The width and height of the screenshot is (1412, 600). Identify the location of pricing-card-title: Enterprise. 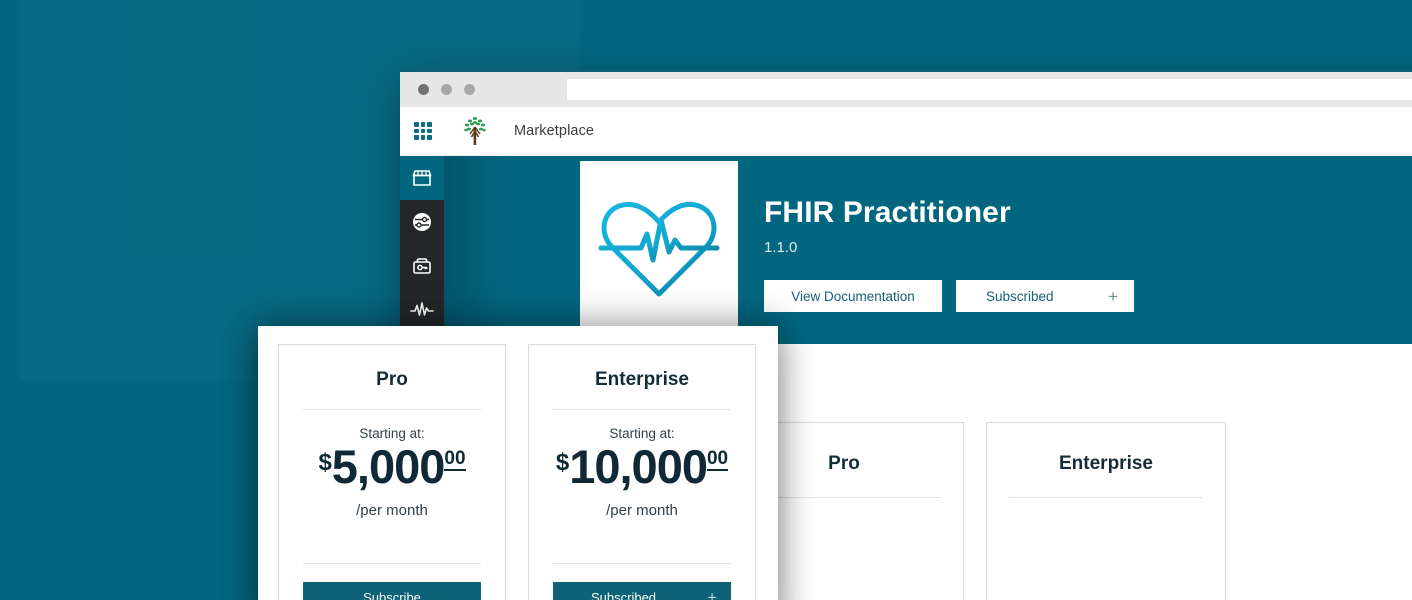
(642, 379).